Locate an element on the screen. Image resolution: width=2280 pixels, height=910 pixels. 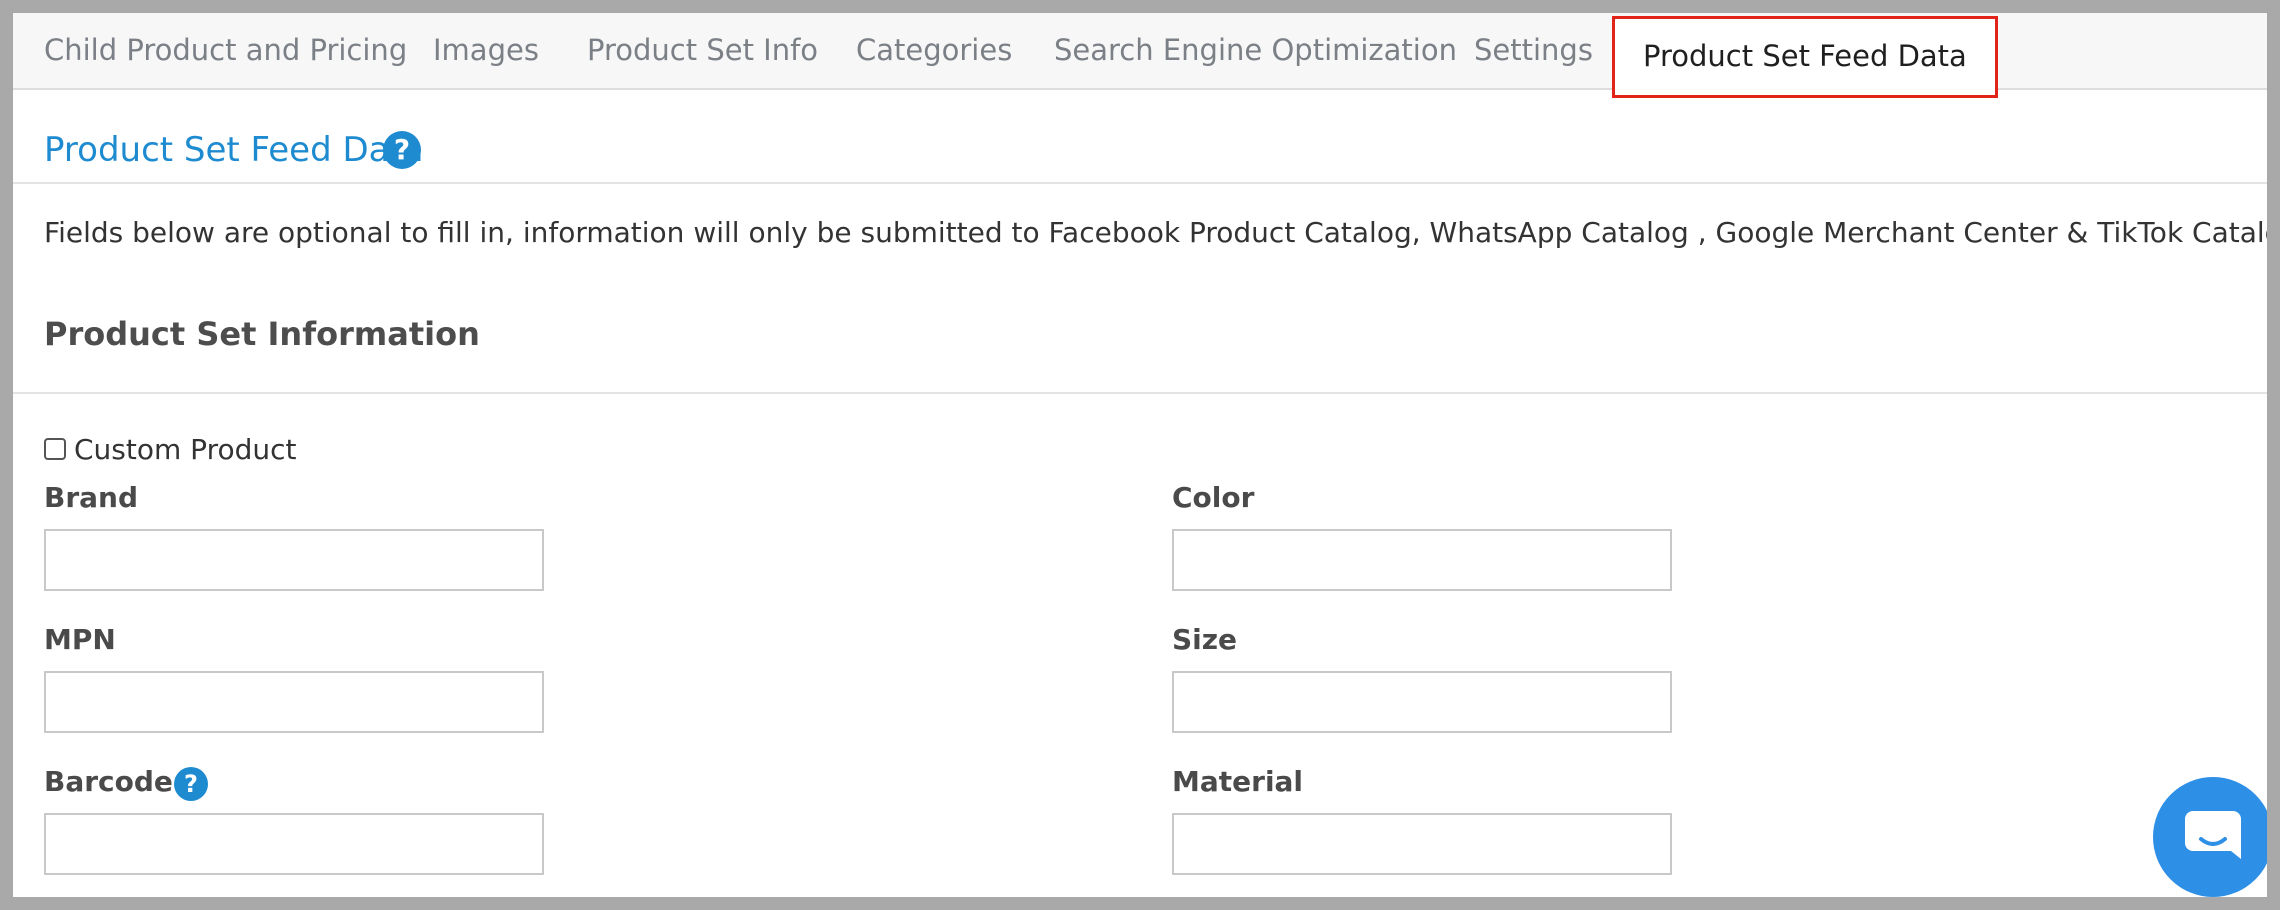
material-field is located at coordinates (1422, 844).